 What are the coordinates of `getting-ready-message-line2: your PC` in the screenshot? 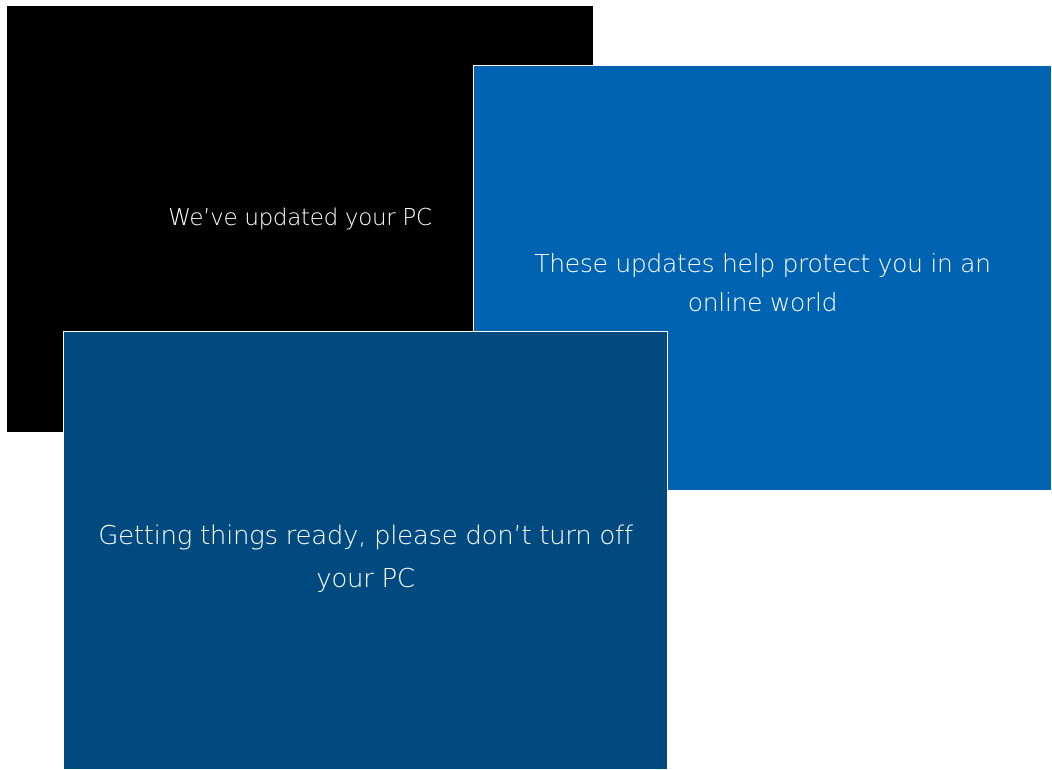 It's located at (365, 579).